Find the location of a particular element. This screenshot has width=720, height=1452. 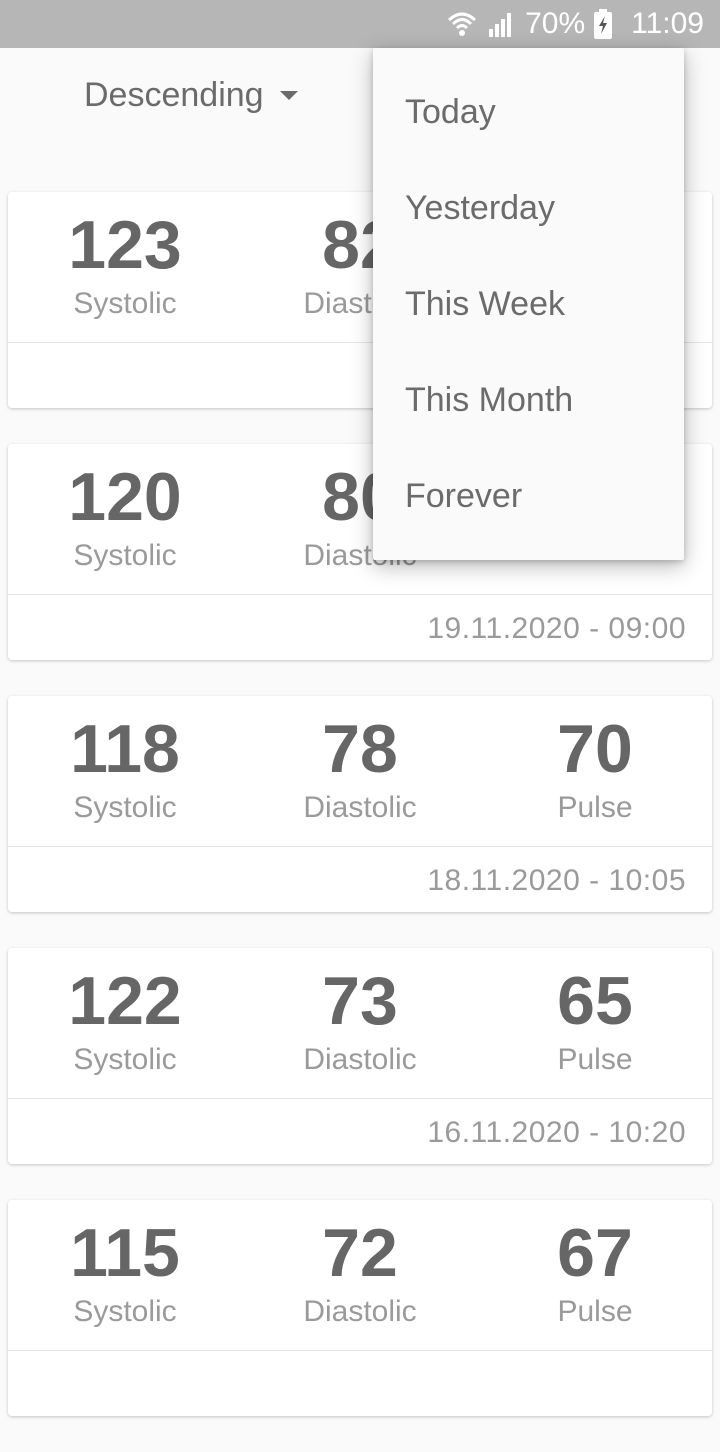

systolic-value: 120 is located at coordinates (125, 497).